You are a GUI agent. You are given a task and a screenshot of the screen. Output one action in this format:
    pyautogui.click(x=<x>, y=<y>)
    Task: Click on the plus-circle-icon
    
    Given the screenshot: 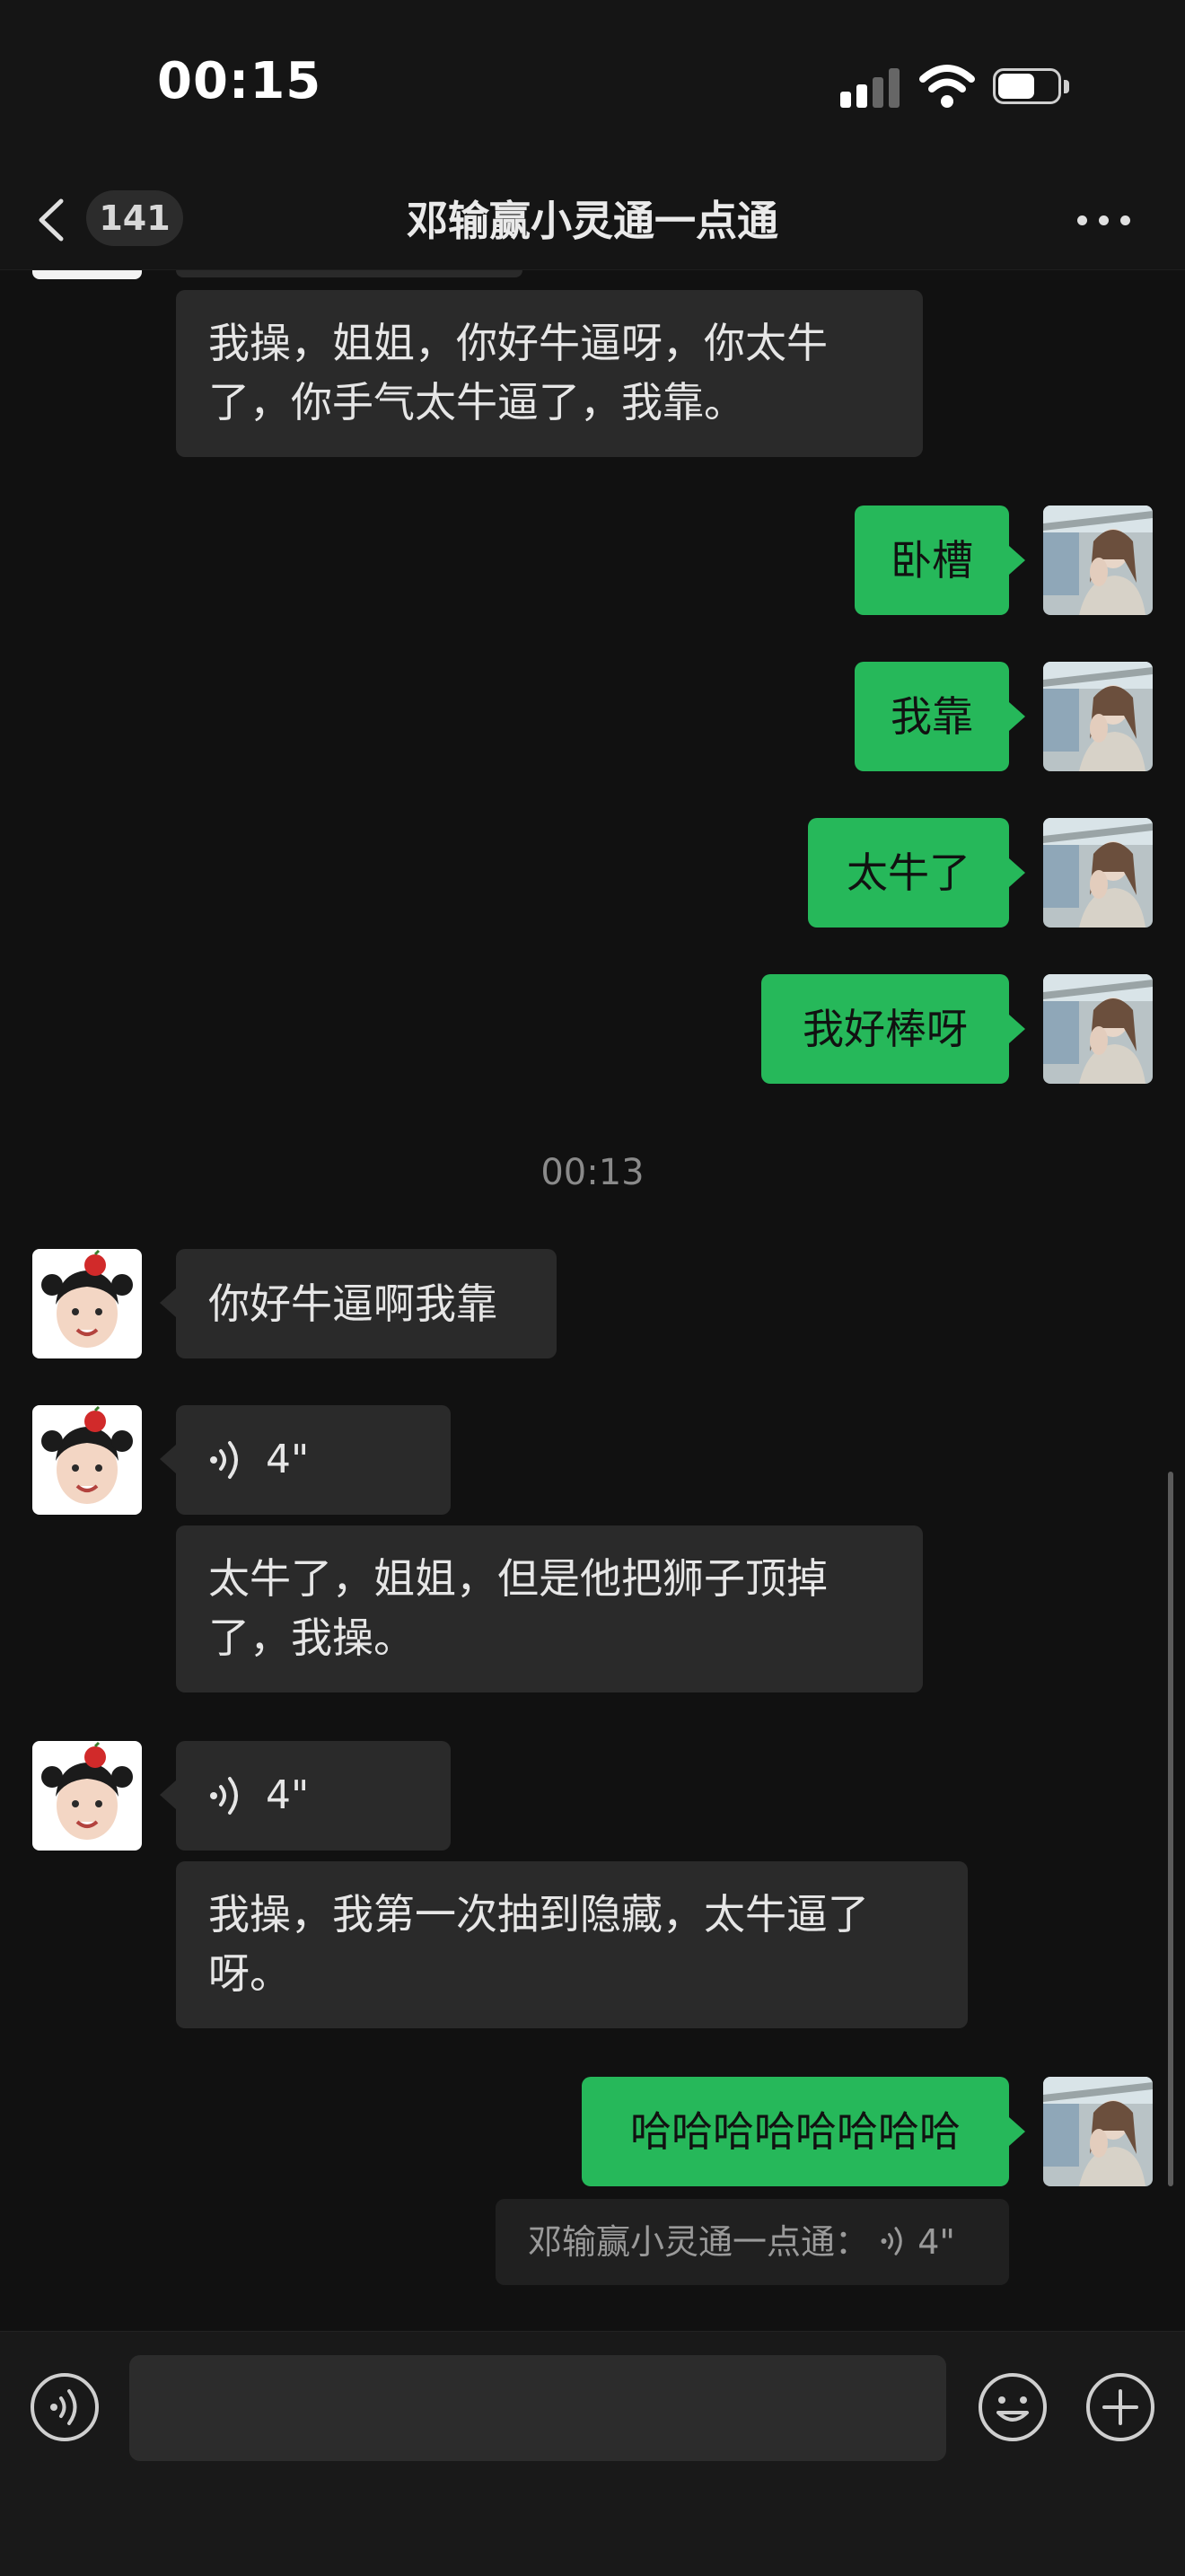 What is the action you would take?
    pyautogui.click(x=1120, y=2407)
    